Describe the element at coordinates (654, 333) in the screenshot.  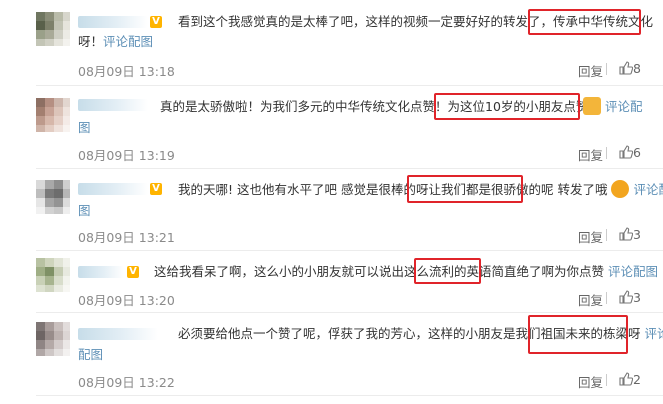
I see `comment-image-link: 评论` at that location.